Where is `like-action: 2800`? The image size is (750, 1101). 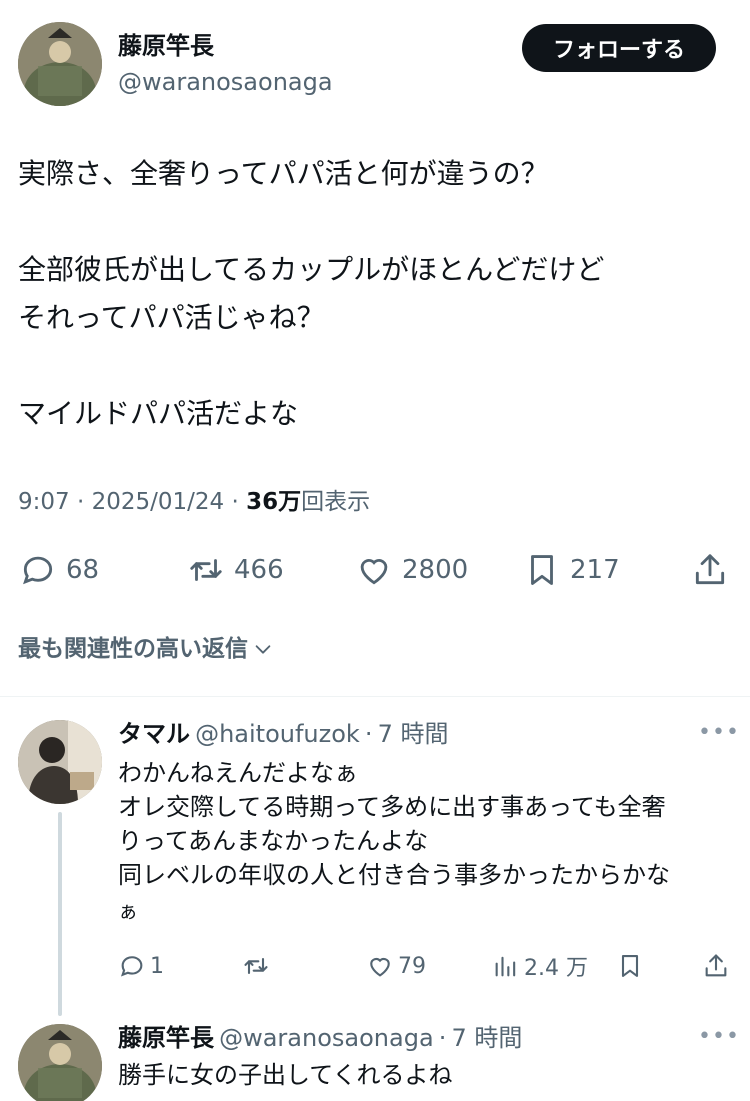 like-action: 2800 is located at coordinates (411, 570).